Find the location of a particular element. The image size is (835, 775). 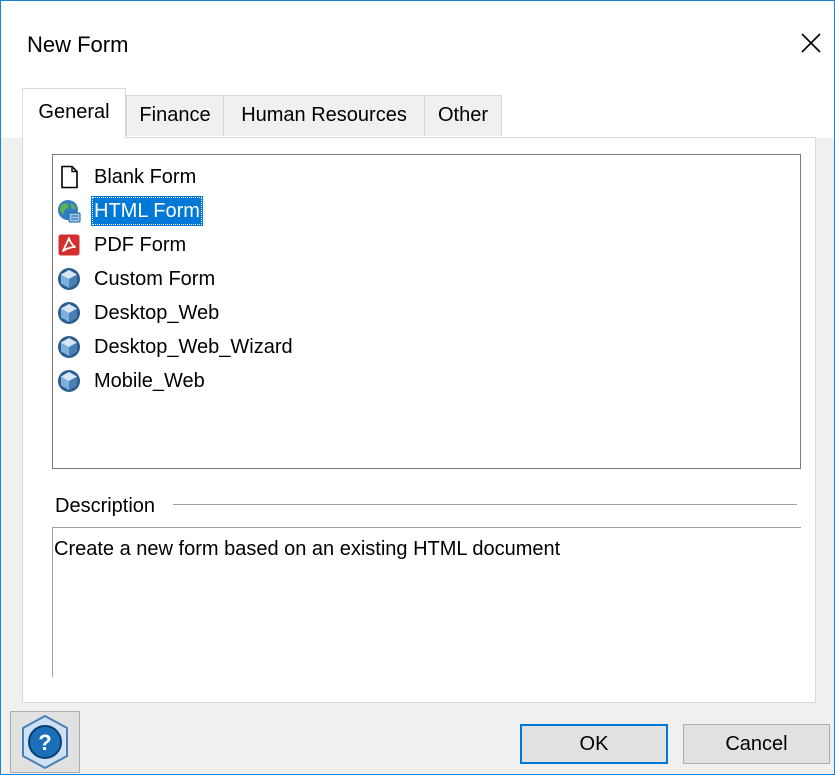

list-item-label: Blank Form is located at coordinates (145, 177).